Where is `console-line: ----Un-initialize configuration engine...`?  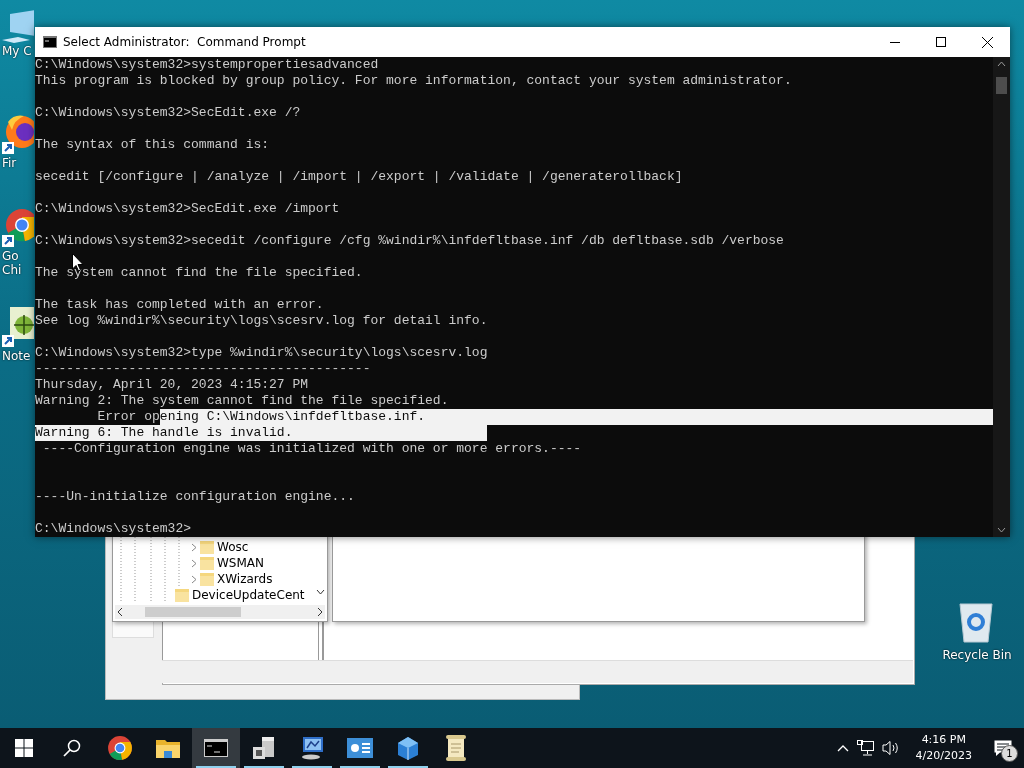 console-line: ----Un-initialize configuration engine... is located at coordinates (195, 497).